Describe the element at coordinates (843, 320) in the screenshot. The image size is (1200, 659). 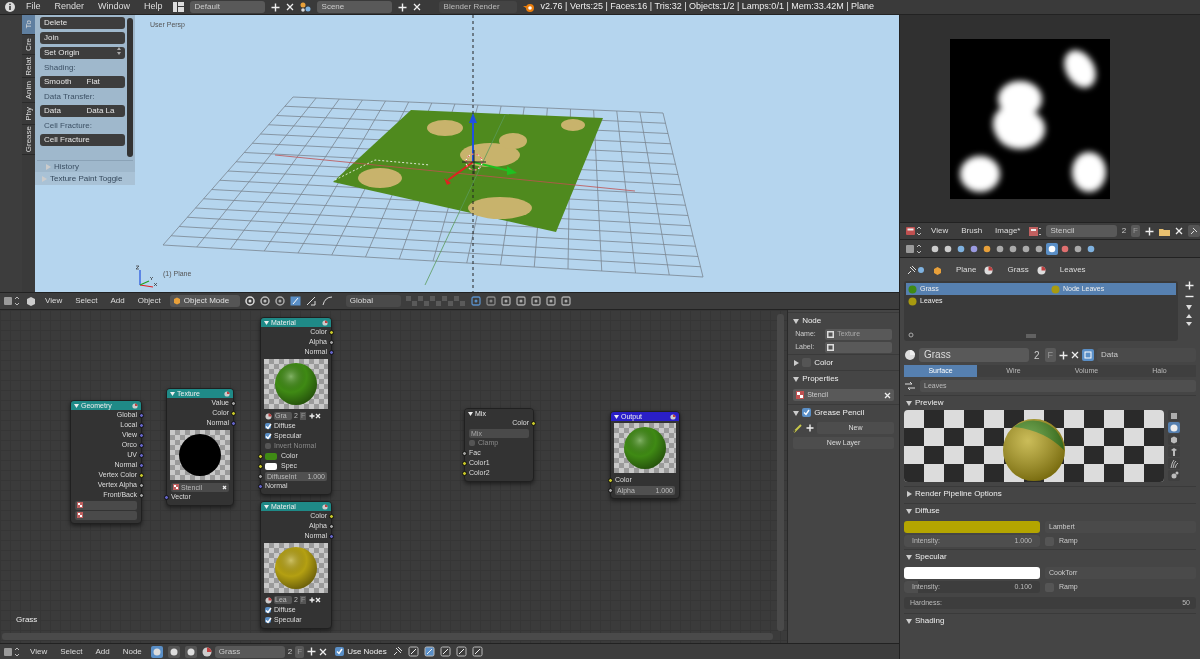
I see `panel-header: Node` at that location.